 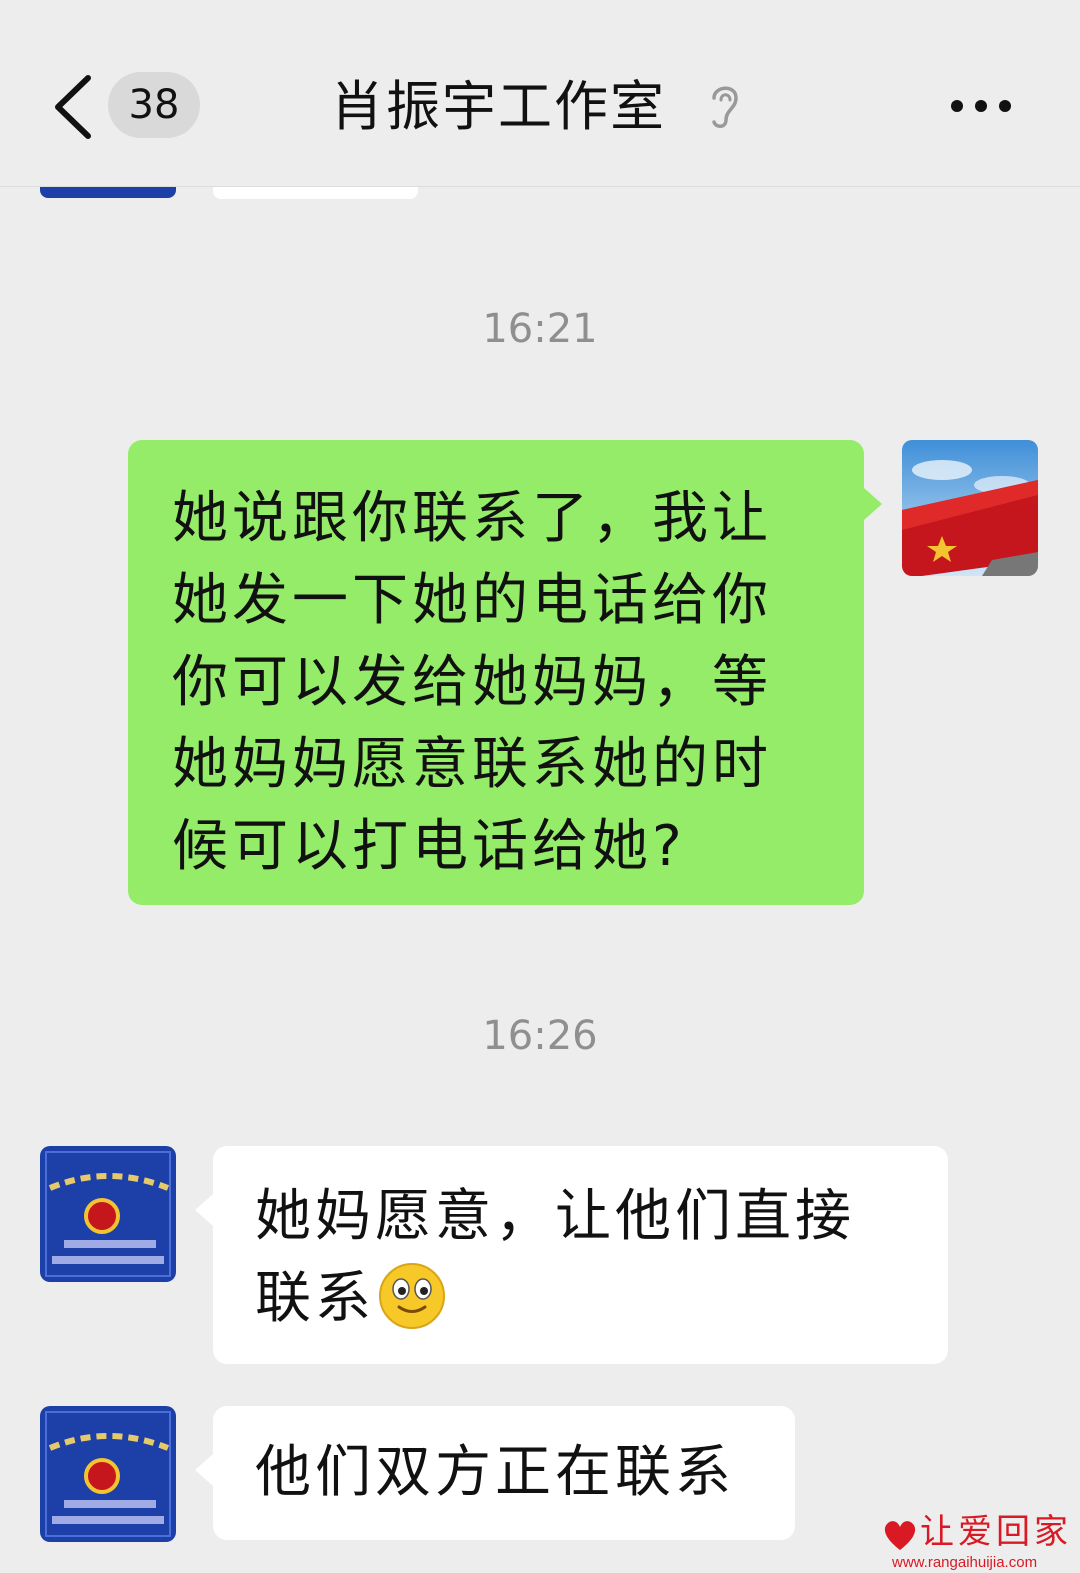 I want to click on chat-header: 38 肖振宇工作室, so click(x=540, y=93).